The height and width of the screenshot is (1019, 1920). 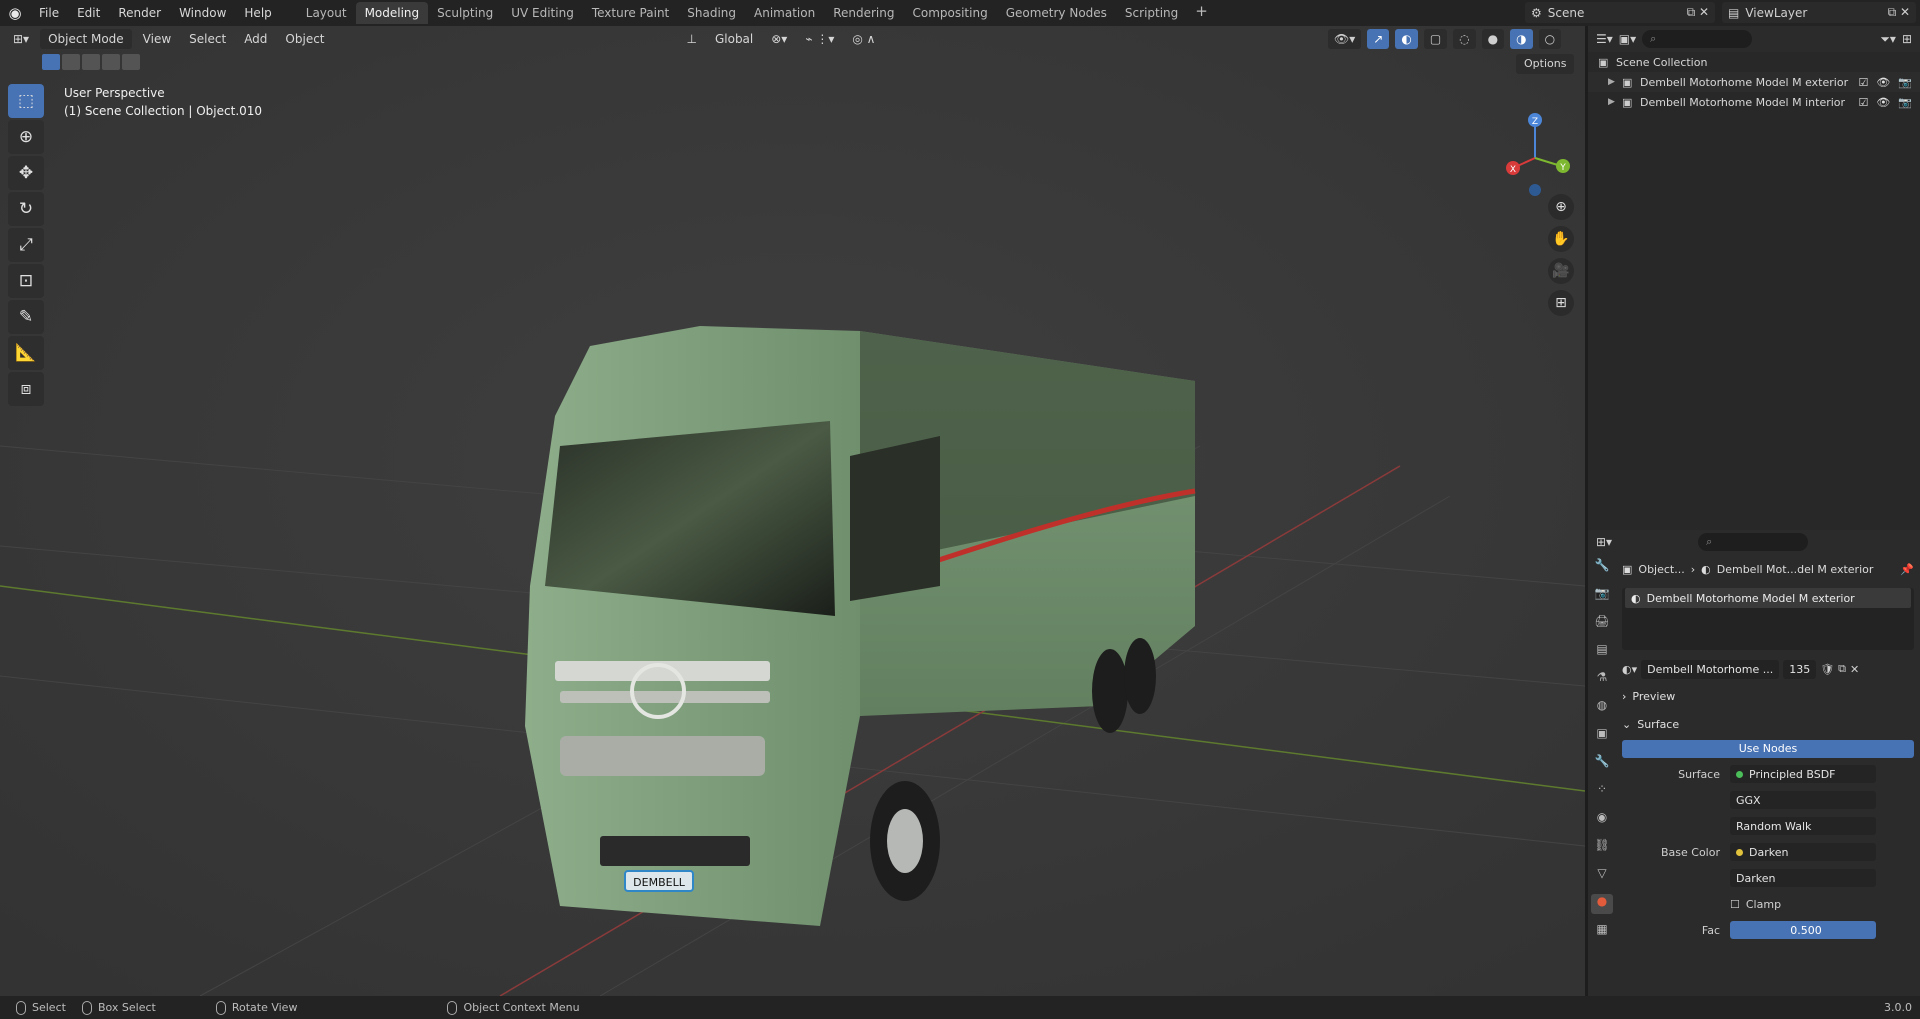 I want to click on menu-add: Add, so click(x=255, y=39).